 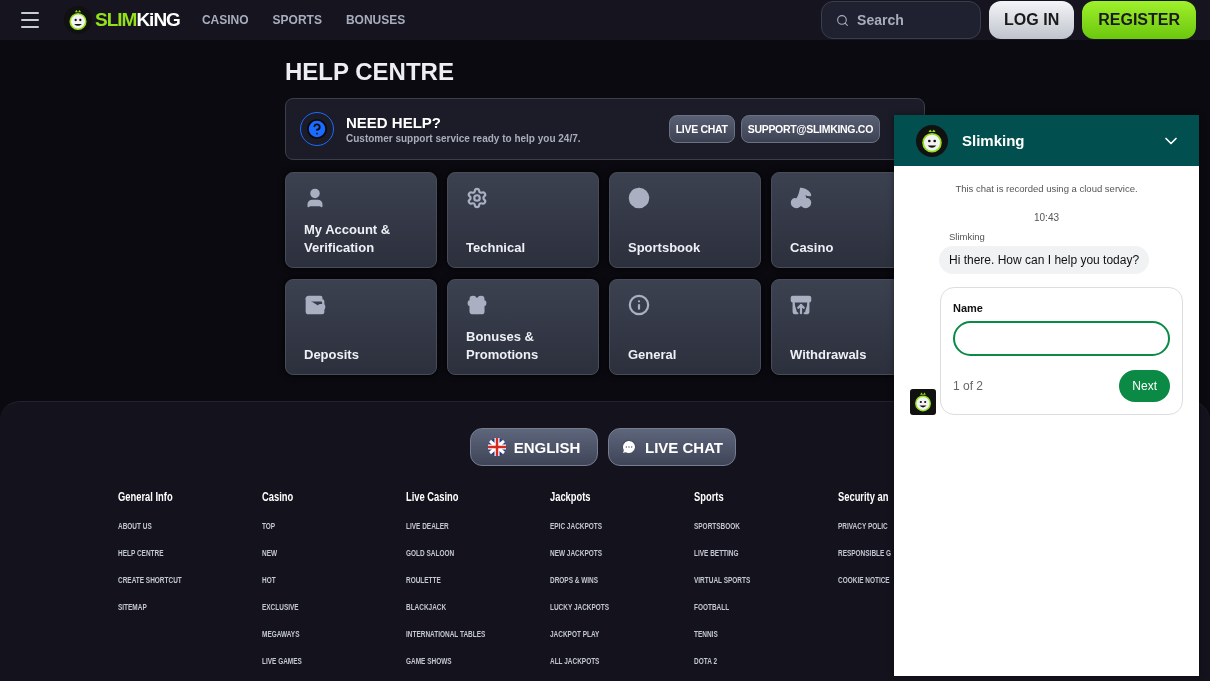 I want to click on tray-icon, so click(x=801, y=305).